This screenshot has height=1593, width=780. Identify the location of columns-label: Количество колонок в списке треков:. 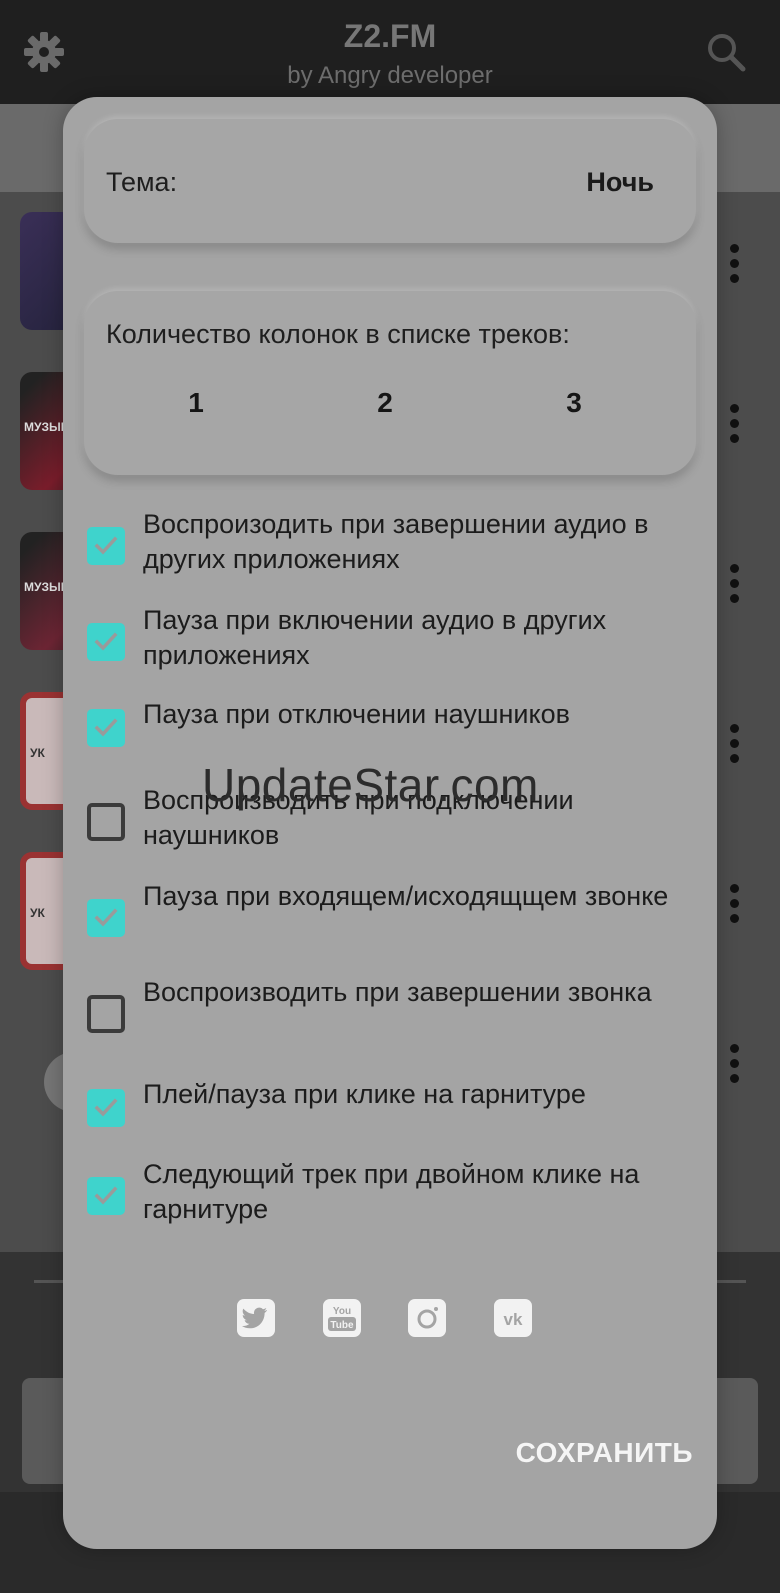
(338, 334).